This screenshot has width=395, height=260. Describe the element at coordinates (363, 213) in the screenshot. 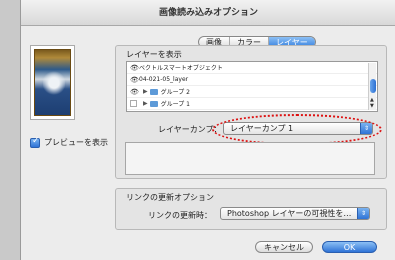

I see `dropdown-arrows-icon: ⇕` at that location.